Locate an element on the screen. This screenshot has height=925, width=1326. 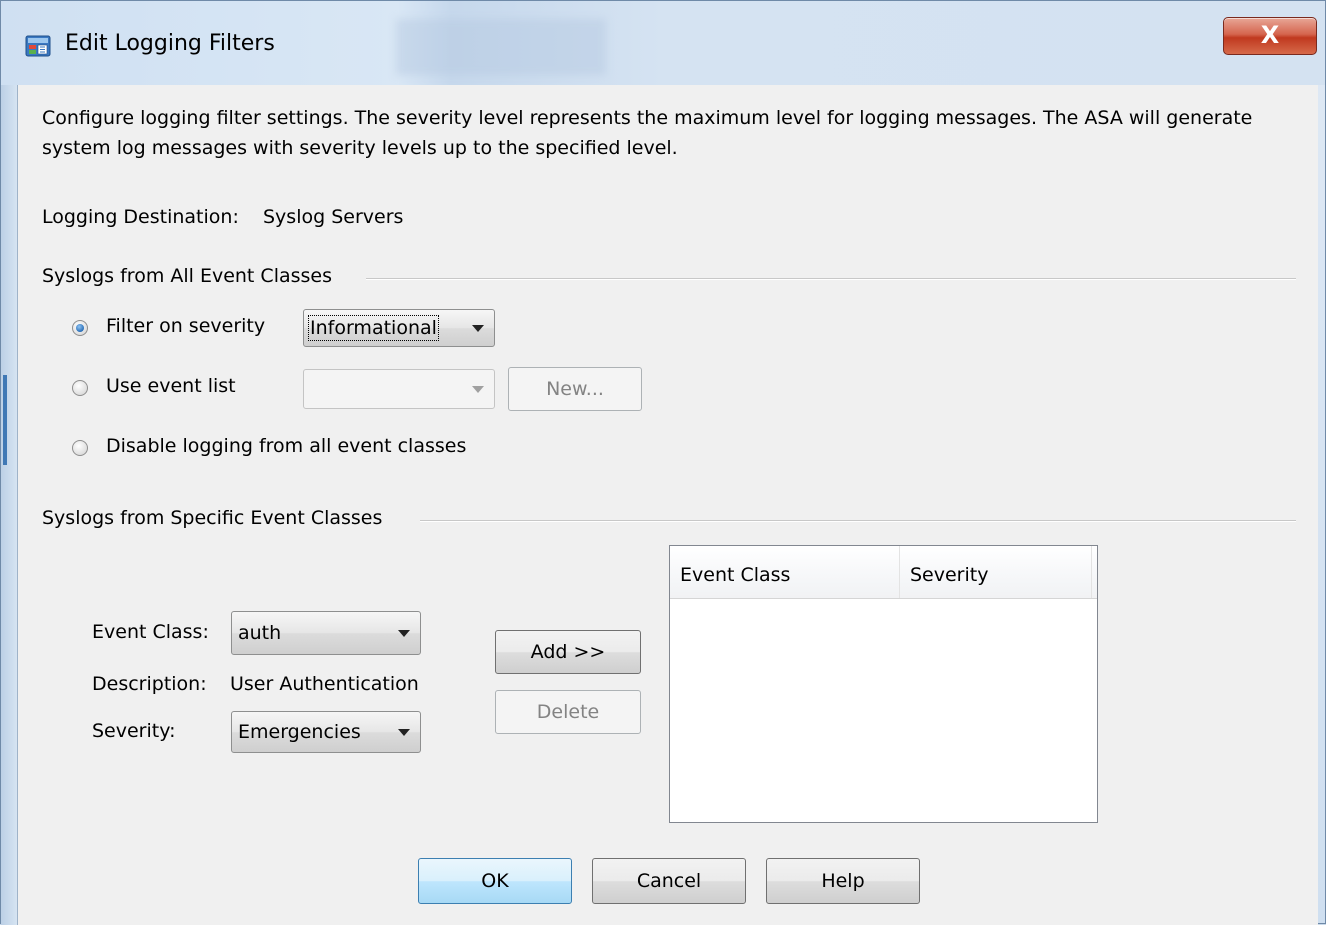
event-class-select-value: auth is located at coordinates (260, 633).